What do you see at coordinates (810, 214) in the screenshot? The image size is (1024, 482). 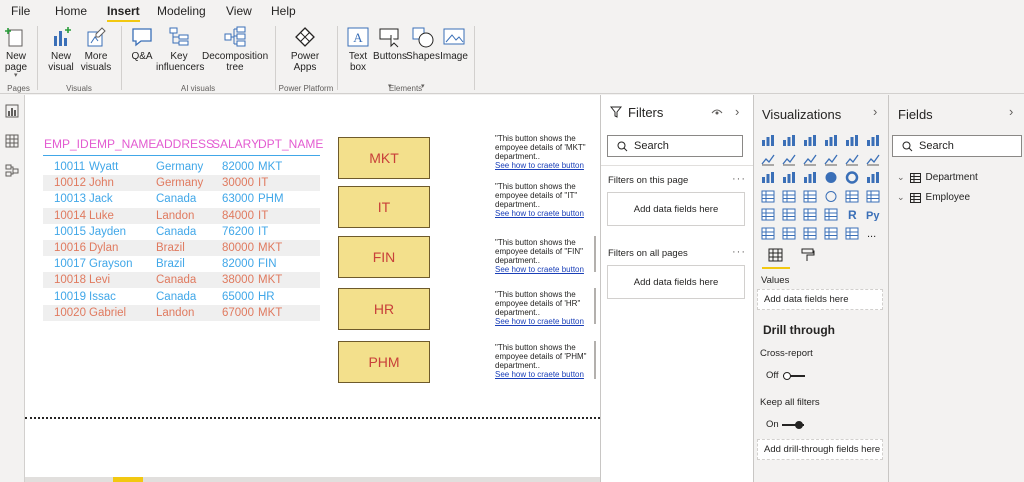 I see `table-visual-icon` at bounding box center [810, 214].